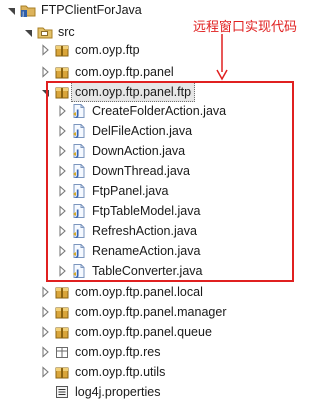 Image resolution: width=330 pixels, height=403 pixels. Describe the element at coordinates (66, 32) in the screenshot. I see `tree-item-label: src` at that location.